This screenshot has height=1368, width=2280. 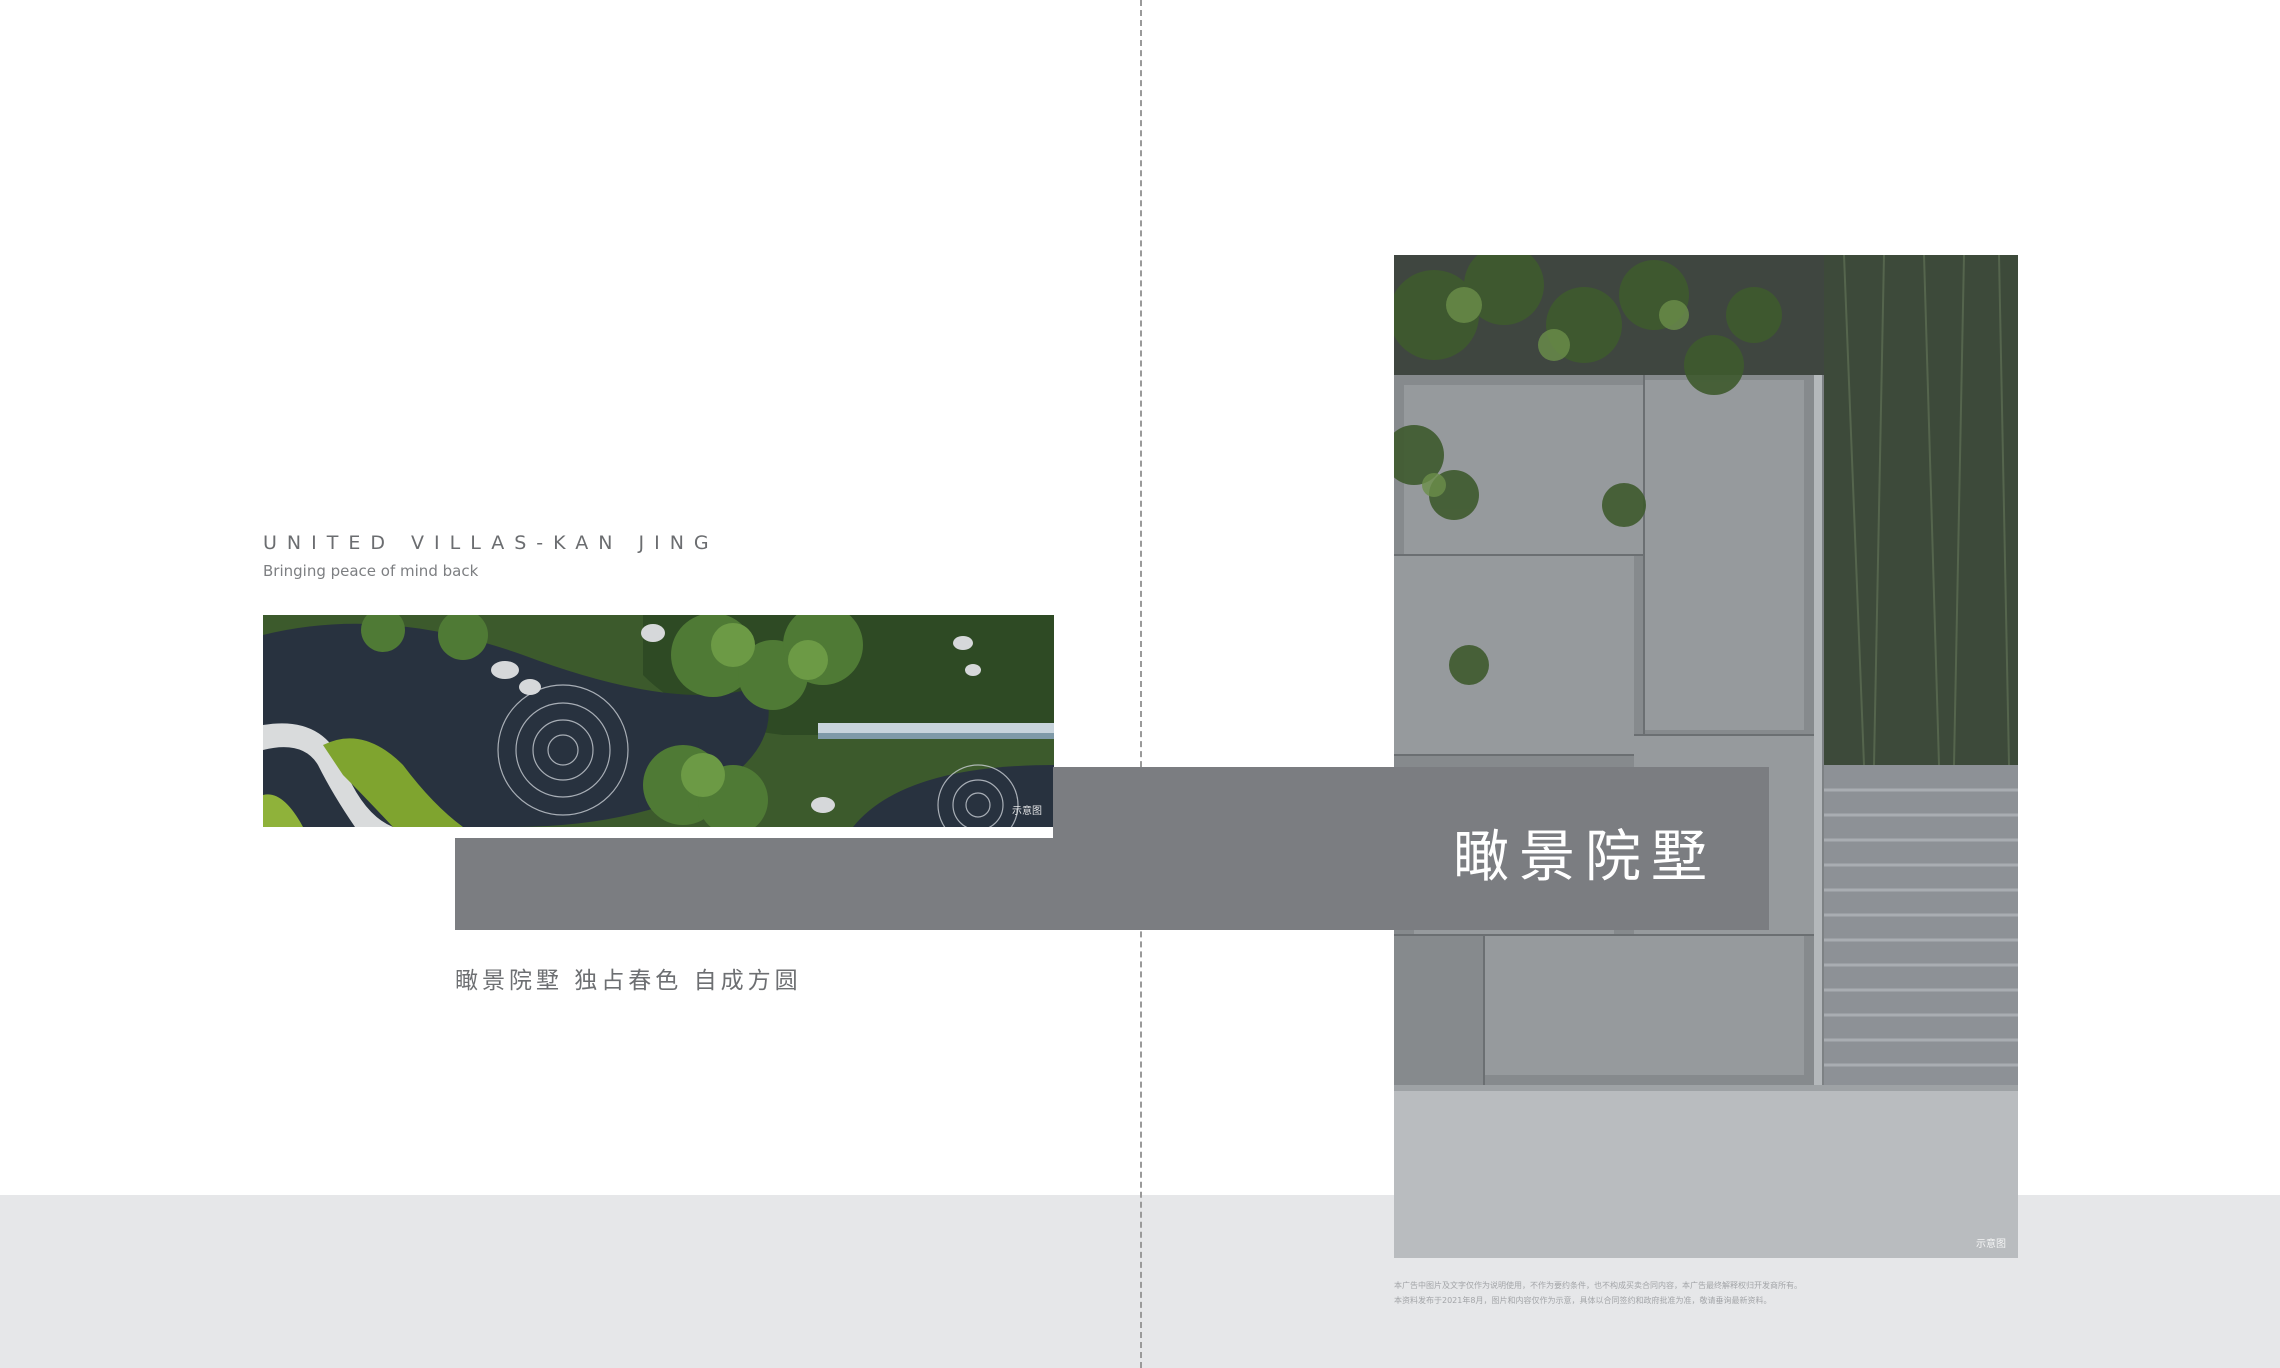 What do you see at coordinates (1991, 1244) in the screenshot?
I see `wall-photo-caption: 示意图` at bounding box center [1991, 1244].